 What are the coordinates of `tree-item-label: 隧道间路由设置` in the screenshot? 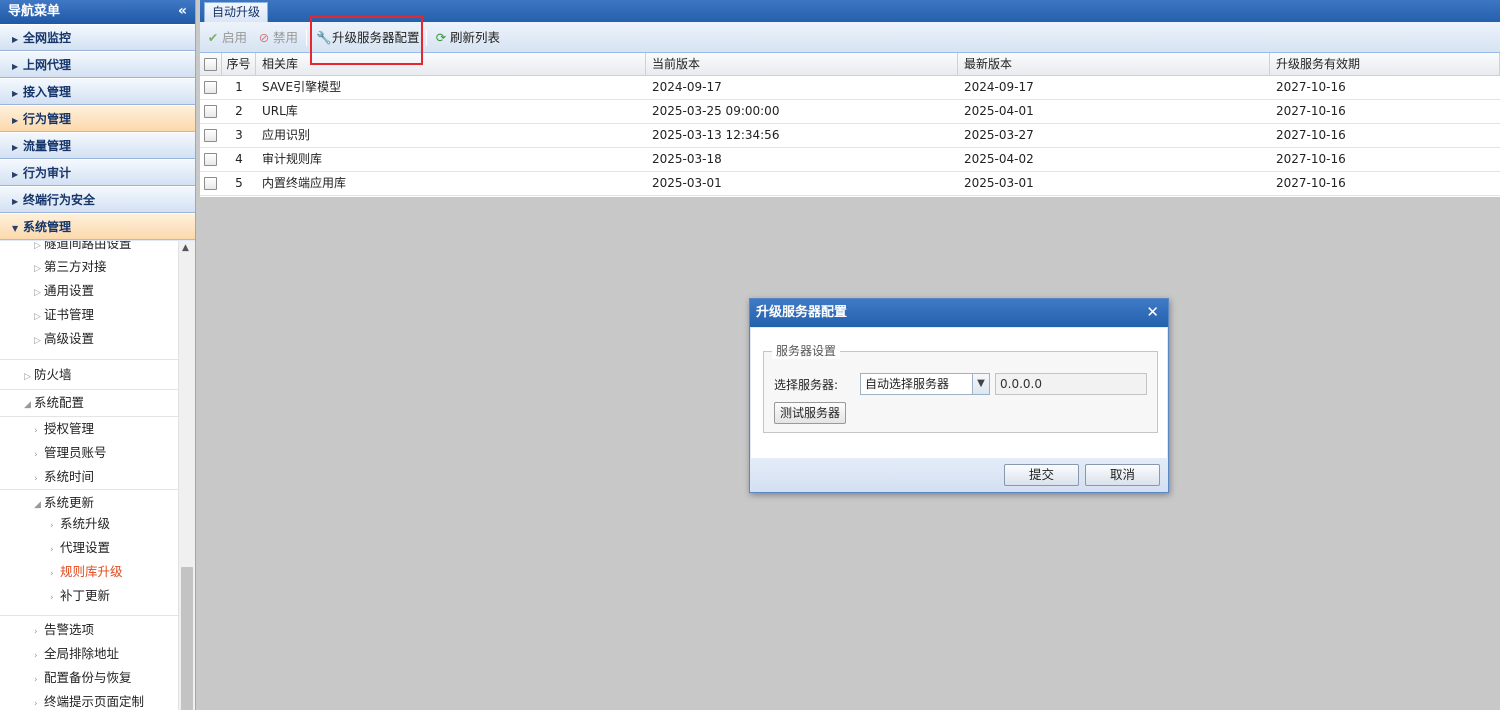 It's located at (88, 246).